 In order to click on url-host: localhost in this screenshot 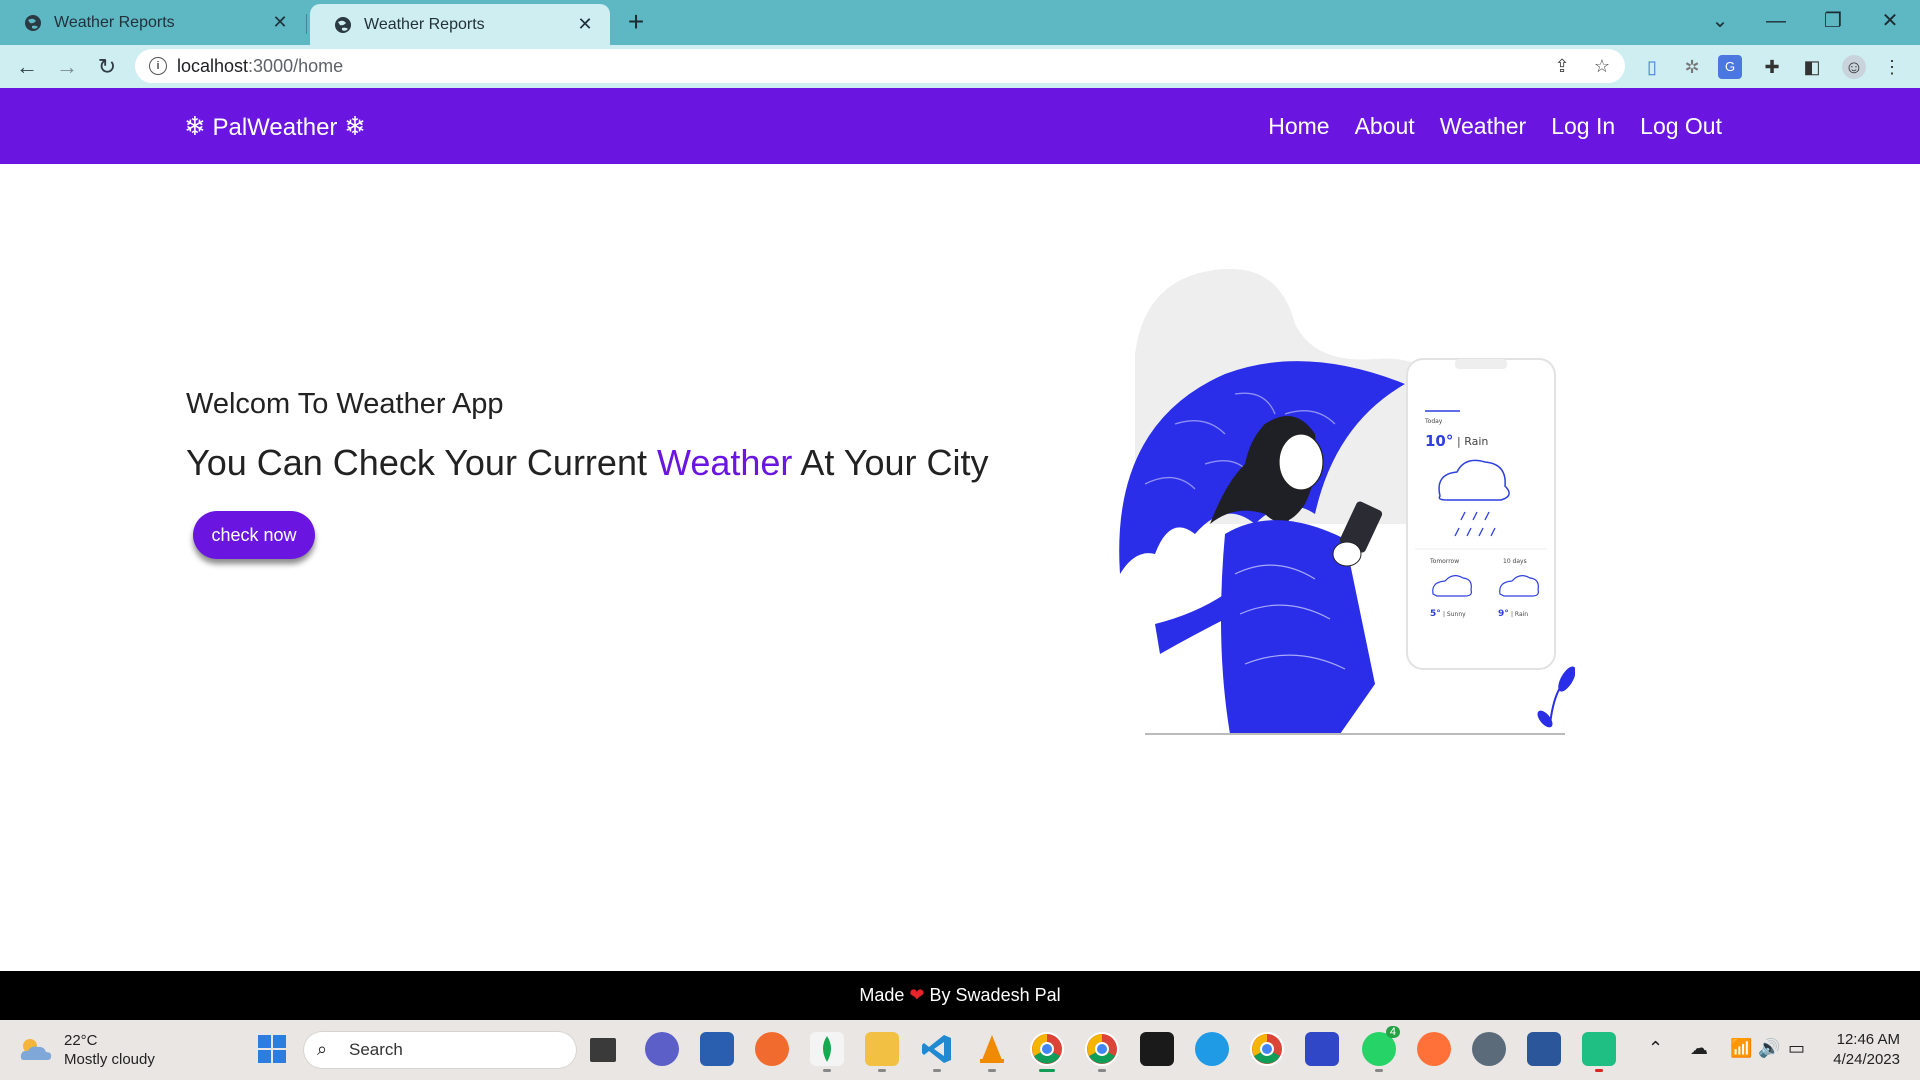, I will do `click(213, 66)`.